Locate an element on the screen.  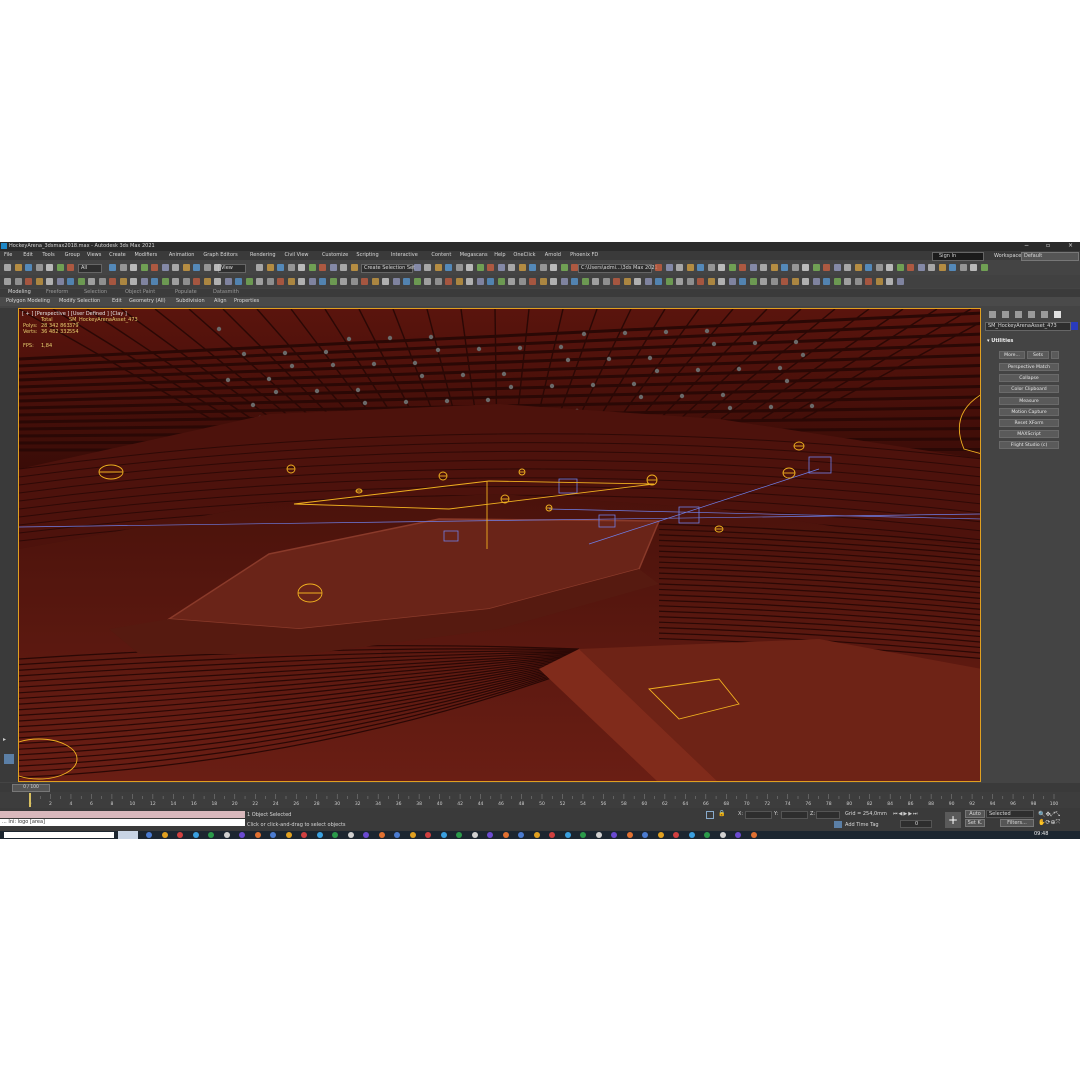
menu-arnold: Arnold is located at coordinates (553, 255).